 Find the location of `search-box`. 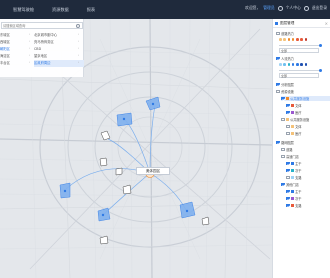

search-box is located at coordinates (42, 25).